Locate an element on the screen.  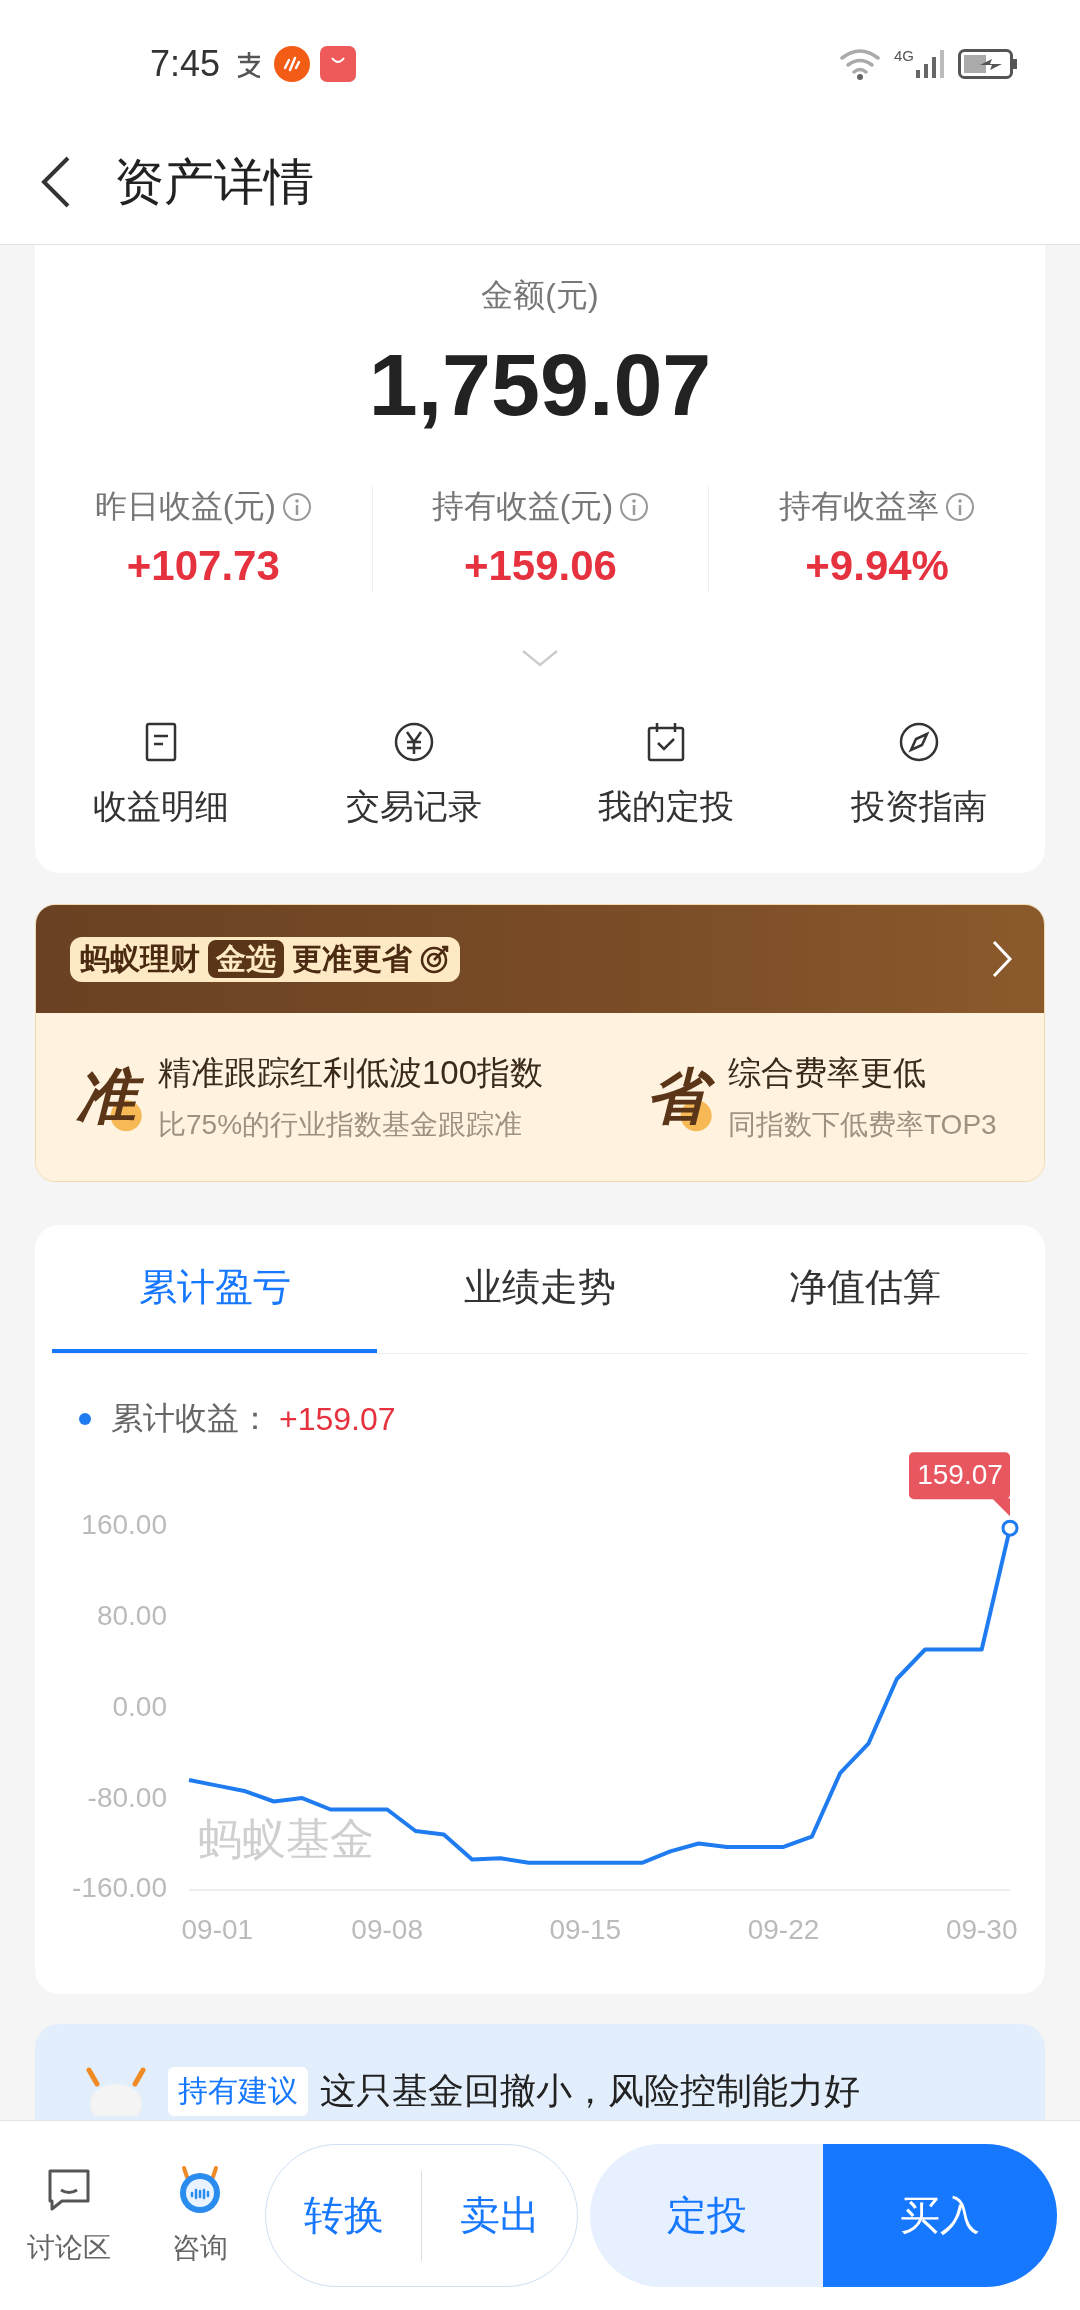
action-button: 卖出 is located at coordinates (499, 2215).